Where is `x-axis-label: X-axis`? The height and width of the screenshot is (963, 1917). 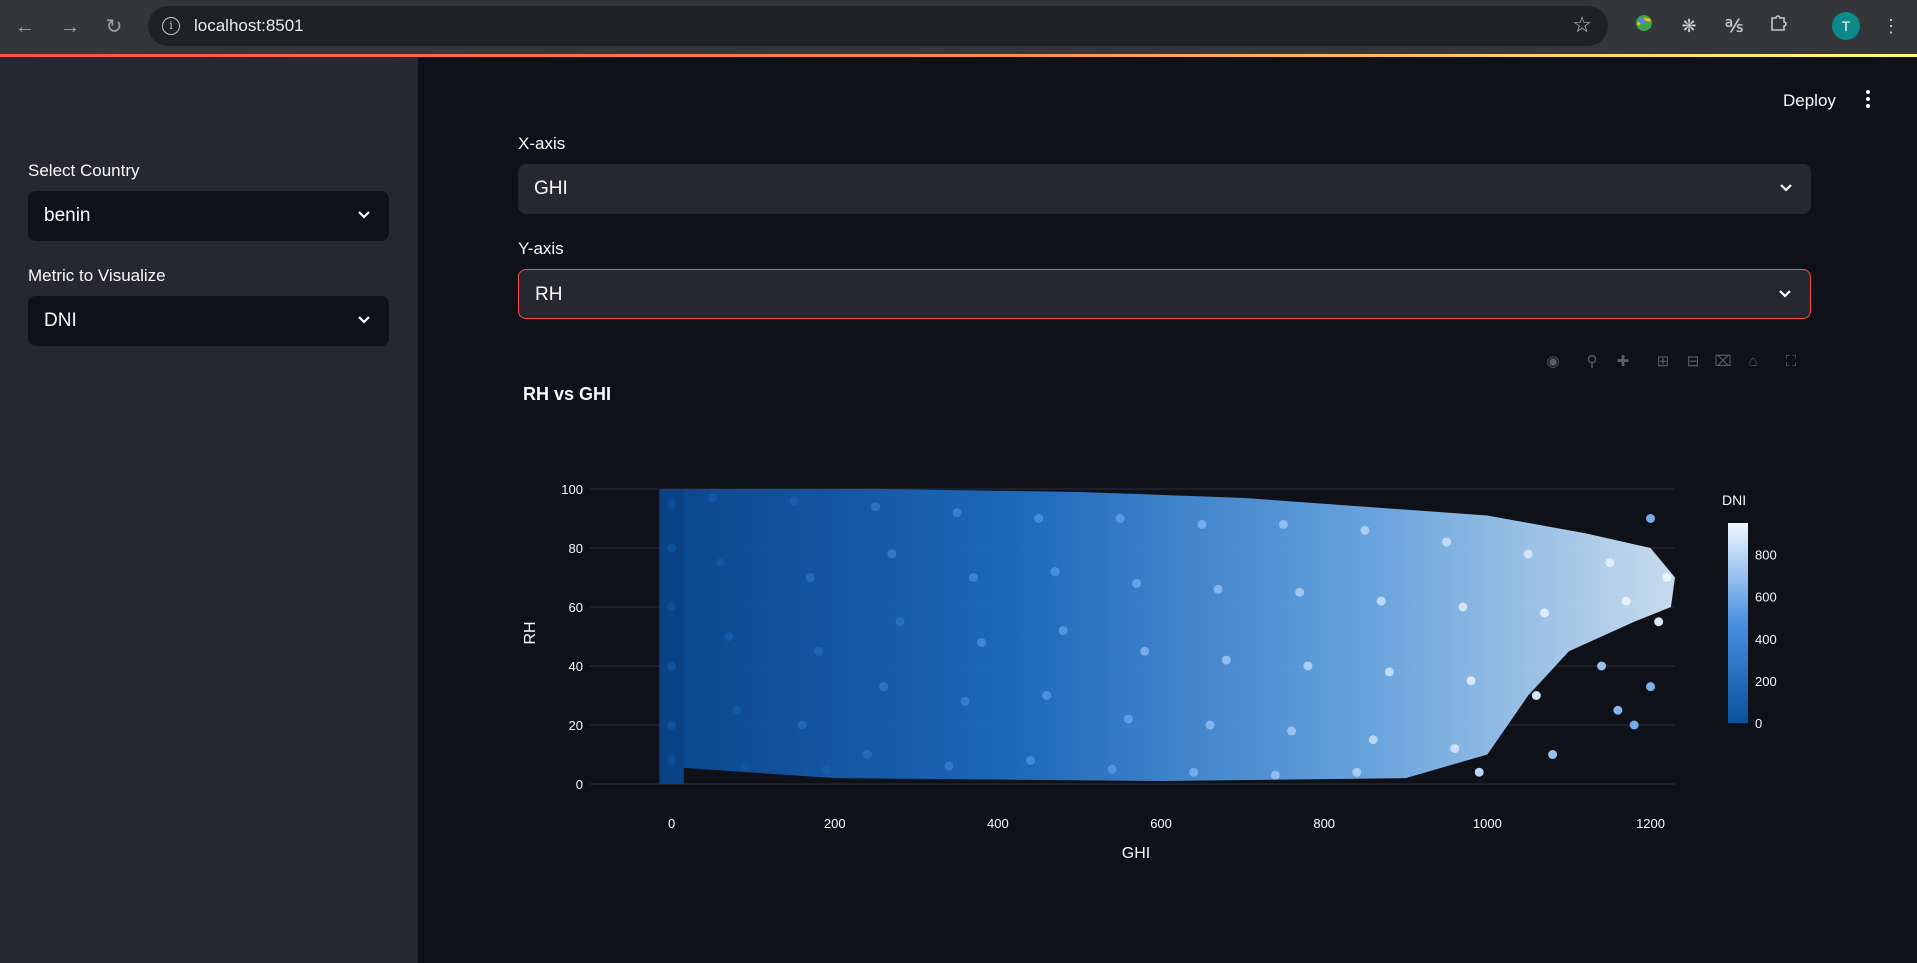 x-axis-label: X-axis is located at coordinates (542, 143).